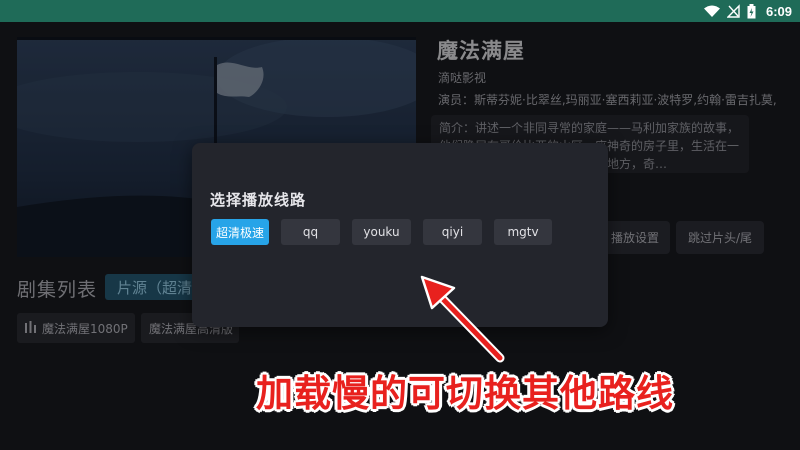 This screenshot has width=800, height=450. What do you see at coordinates (733, 11) in the screenshot?
I see `no-signal-icon` at bounding box center [733, 11].